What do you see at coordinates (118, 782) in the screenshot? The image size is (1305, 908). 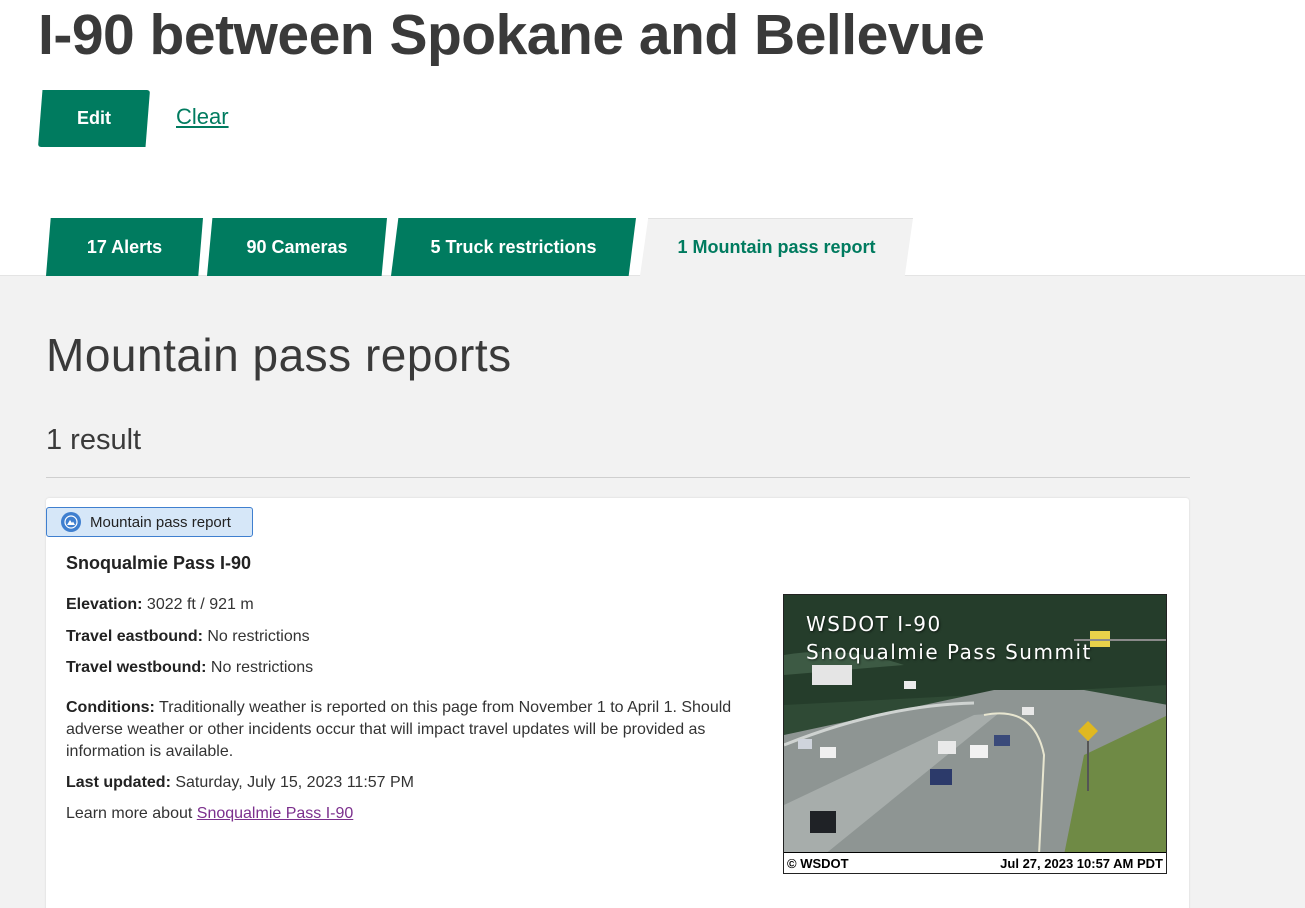 I see `last-updated-label: Last updated:` at bounding box center [118, 782].